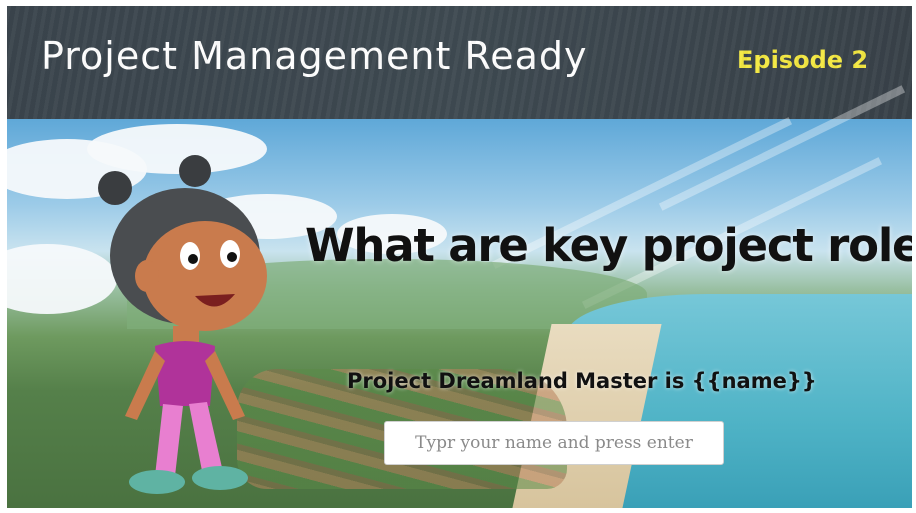 This screenshot has height=513, width=916. I want to click on course-title: Project Management Ready, so click(314, 56).